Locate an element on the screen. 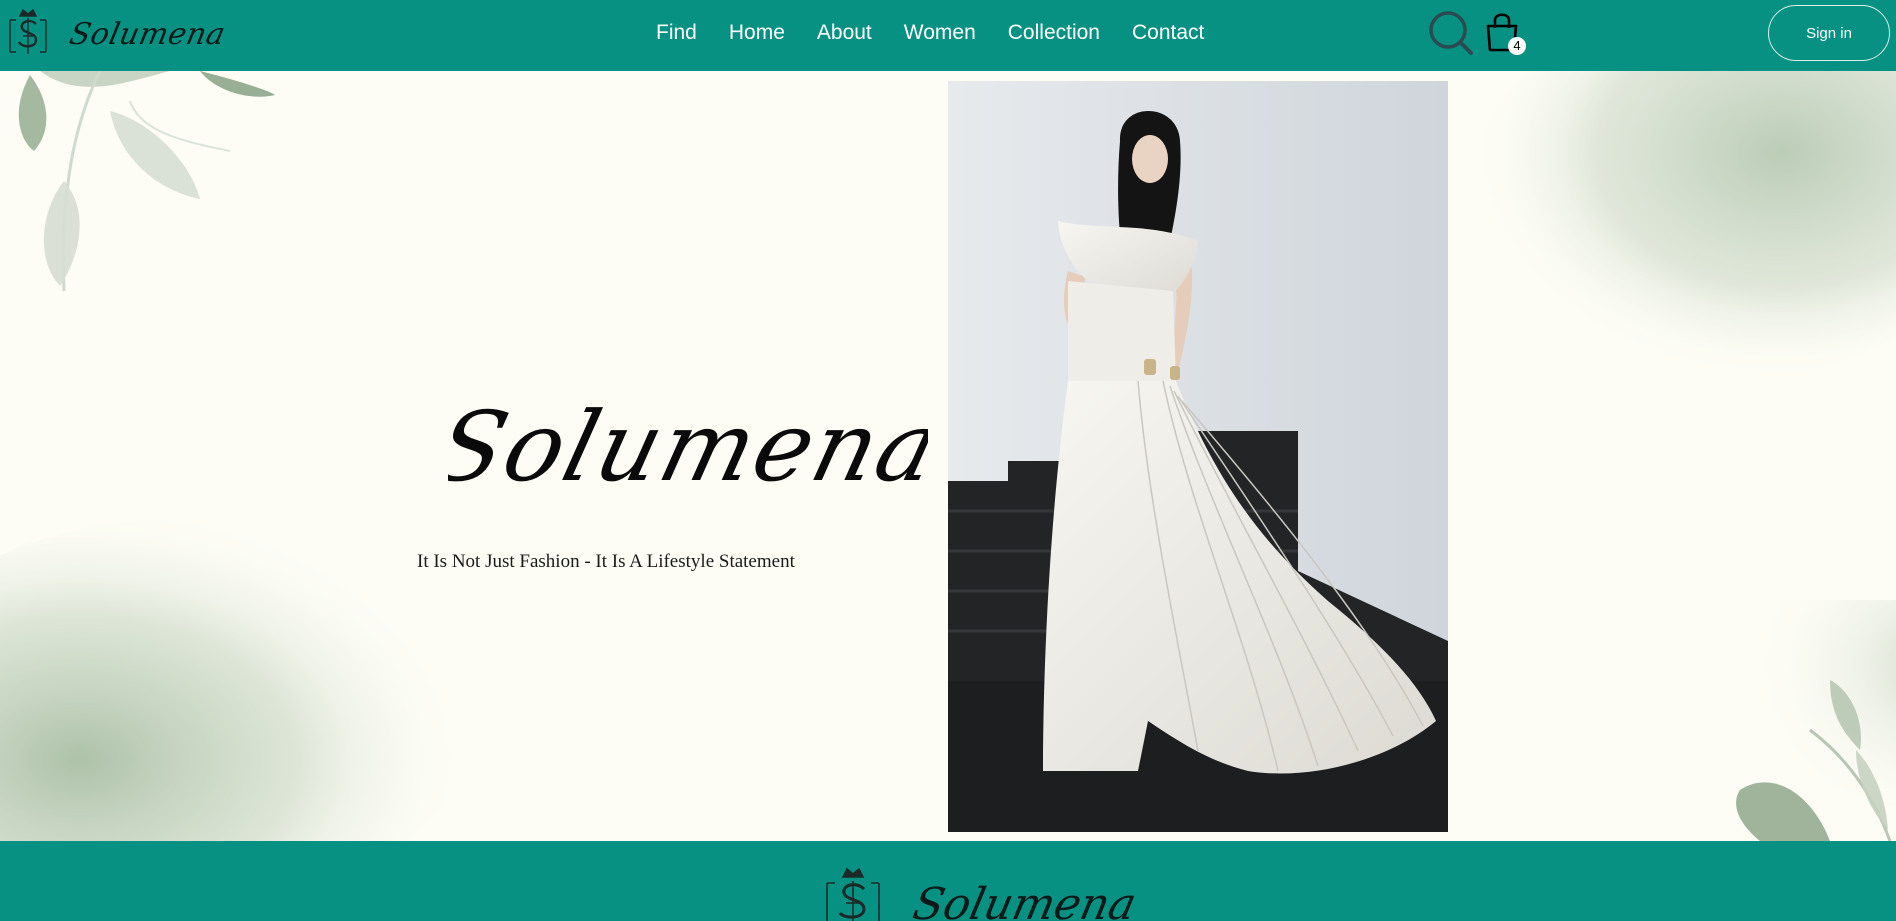 The height and width of the screenshot is (921, 1896). nav-about: About is located at coordinates (844, 33).